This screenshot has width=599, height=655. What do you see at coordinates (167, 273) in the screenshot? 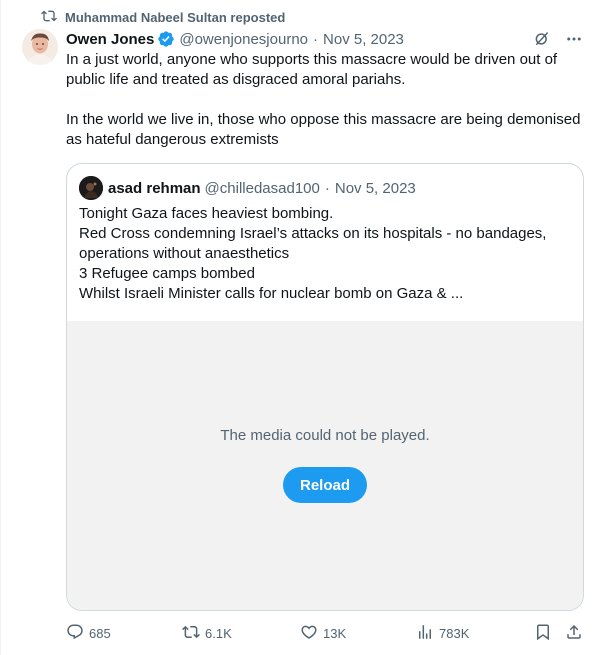
I see `quoted-text-line: 3 Refugee camps bombed` at bounding box center [167, 273].